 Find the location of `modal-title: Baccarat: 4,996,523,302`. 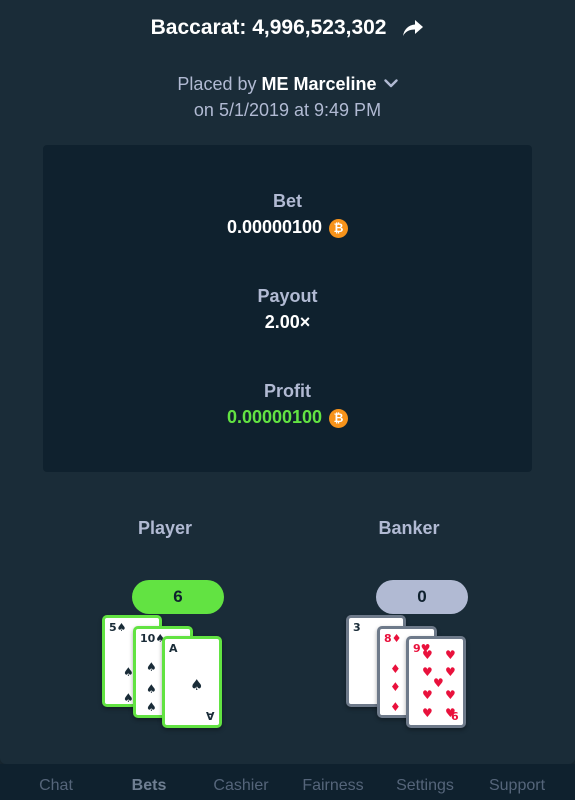

modal-title: Baccarat: 4,996,523,302 is located at coordinates (268, 27).